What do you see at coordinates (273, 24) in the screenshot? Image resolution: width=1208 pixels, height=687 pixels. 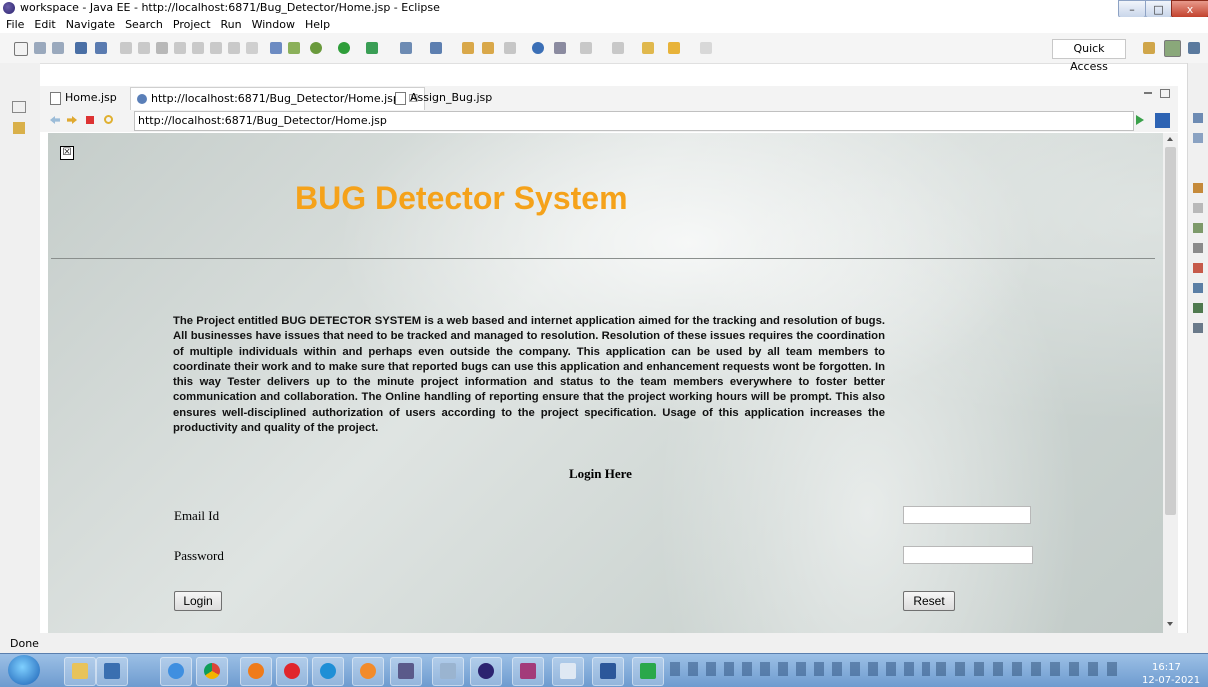 I see `menu-window: Window` at bounding box center [273, 24].